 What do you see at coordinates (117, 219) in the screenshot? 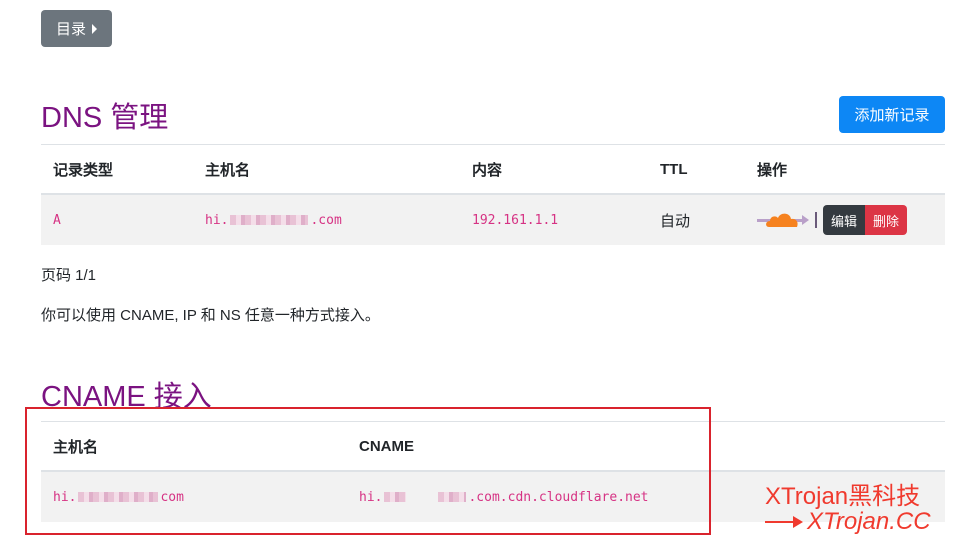
I see `record-type-cell: A` at bounding box center [117, 219].